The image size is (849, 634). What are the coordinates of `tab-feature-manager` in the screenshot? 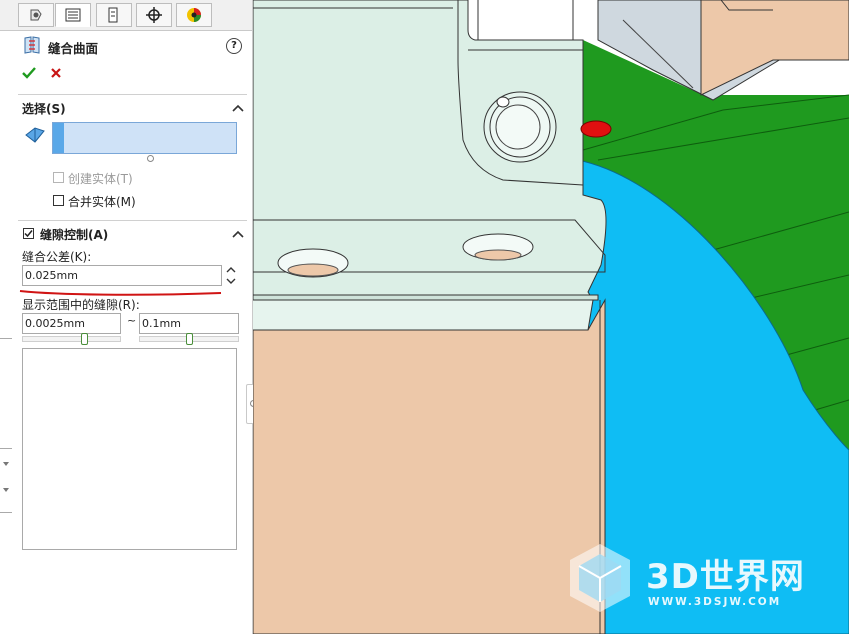 It's located at (36, 15).